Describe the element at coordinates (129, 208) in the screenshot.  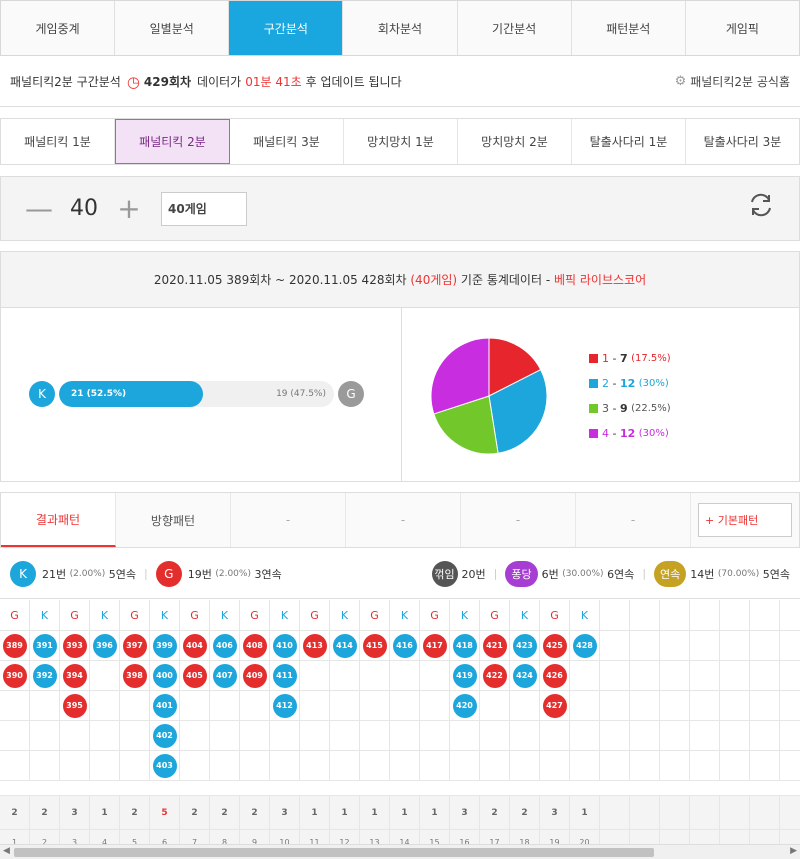
I see `increase-button: +` at that location.